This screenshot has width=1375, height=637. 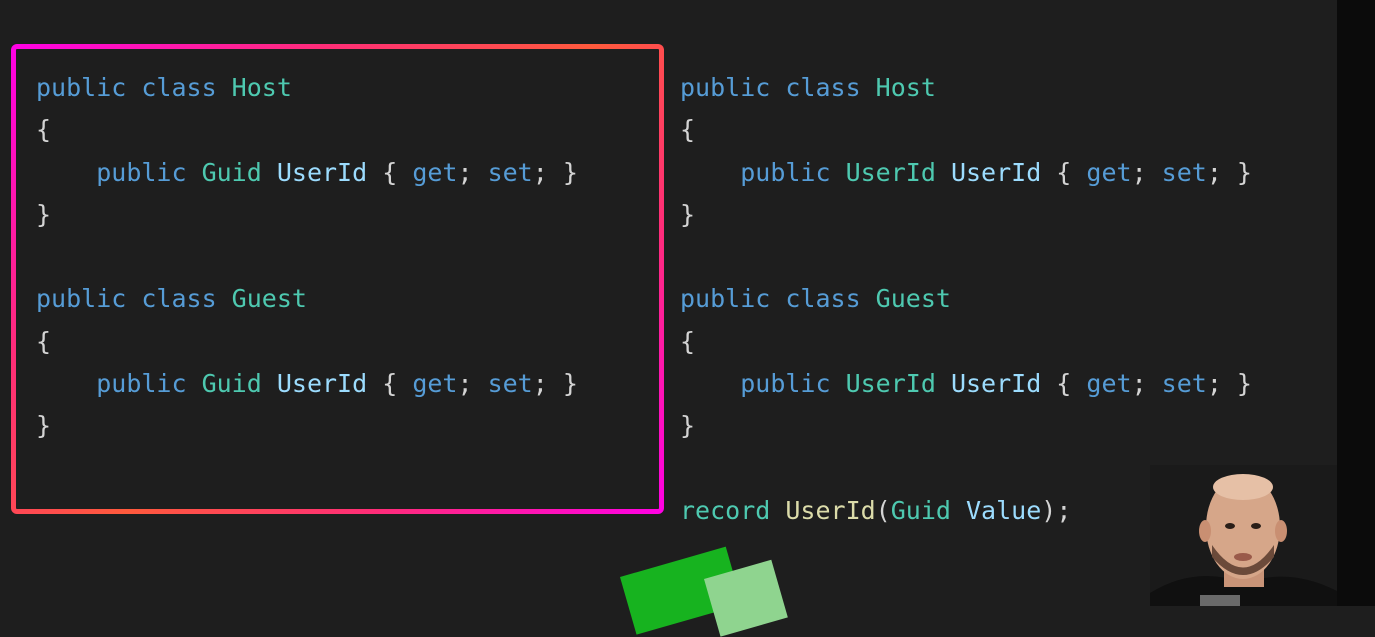 What do you see at coordinates (1004, 510) in the screenshot?
I see `code-token: Value` at bounding box center [1004, 510].